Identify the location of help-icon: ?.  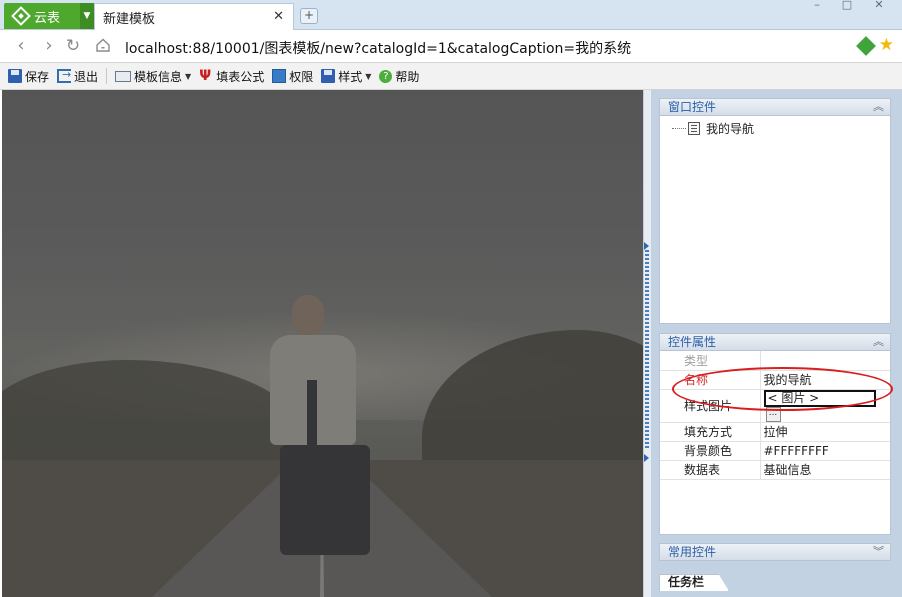
(386, 76).